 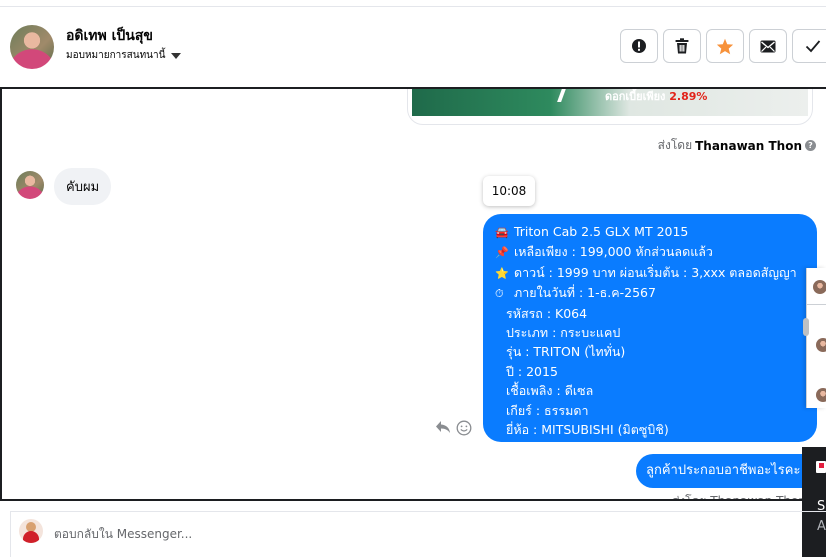 I want to click on promo-text: ดอกเบี้ยเพียง 2.89%, so click(x=656, y=96).